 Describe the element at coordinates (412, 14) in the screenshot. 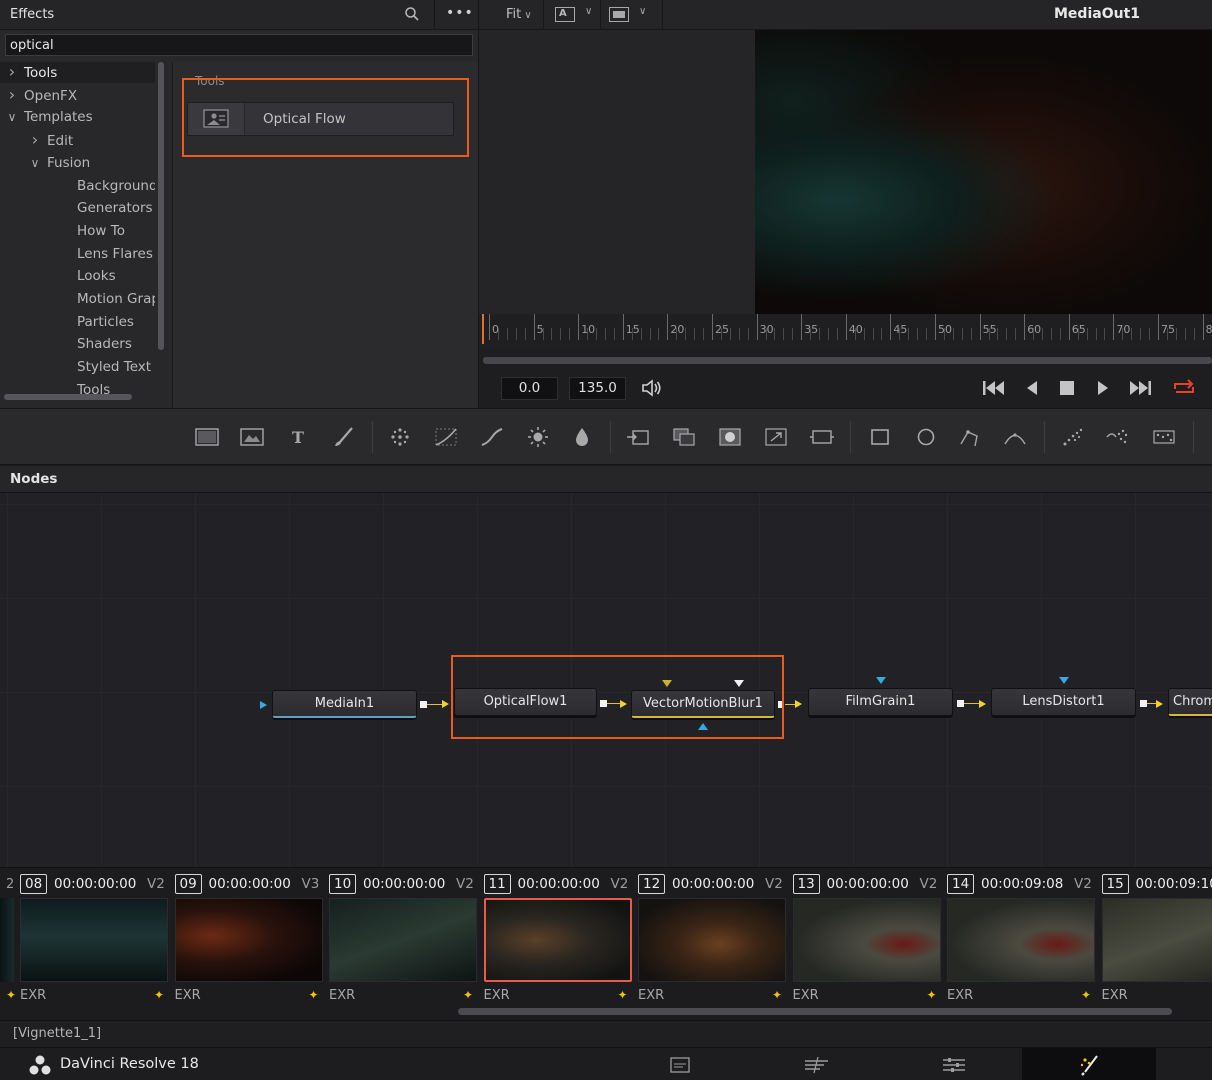

I see `search-icon` at that location.